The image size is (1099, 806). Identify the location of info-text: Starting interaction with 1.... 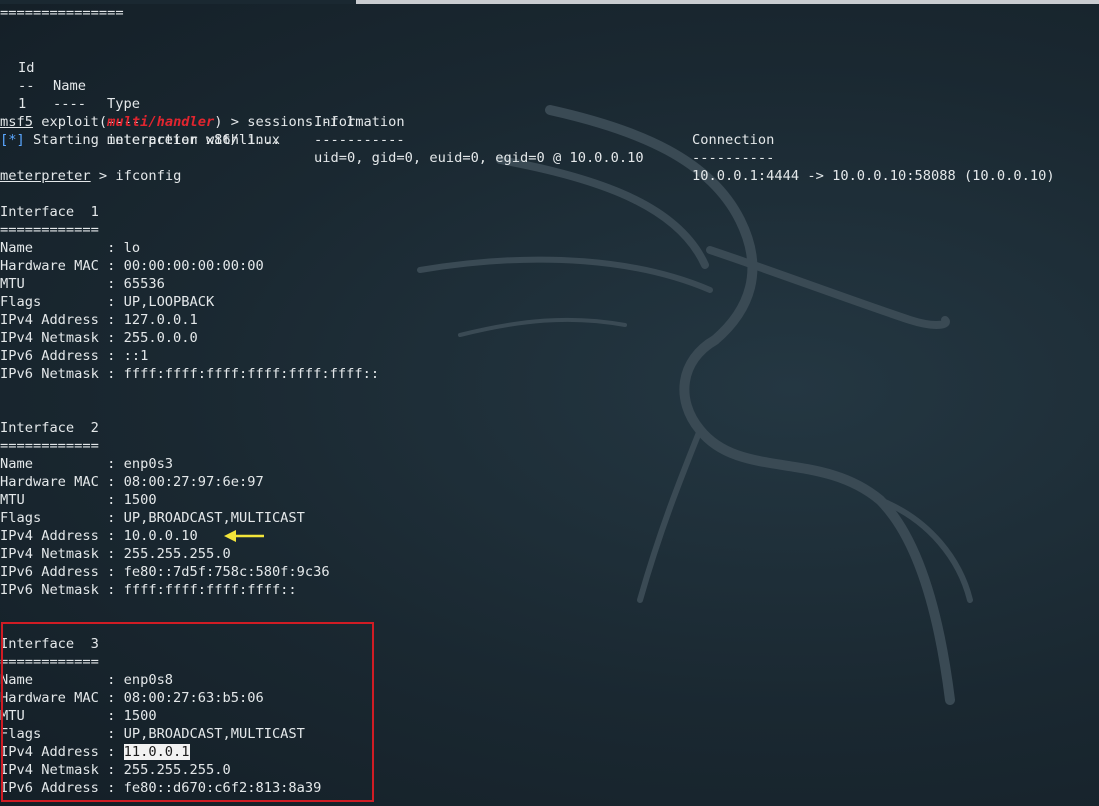
(152, 140).